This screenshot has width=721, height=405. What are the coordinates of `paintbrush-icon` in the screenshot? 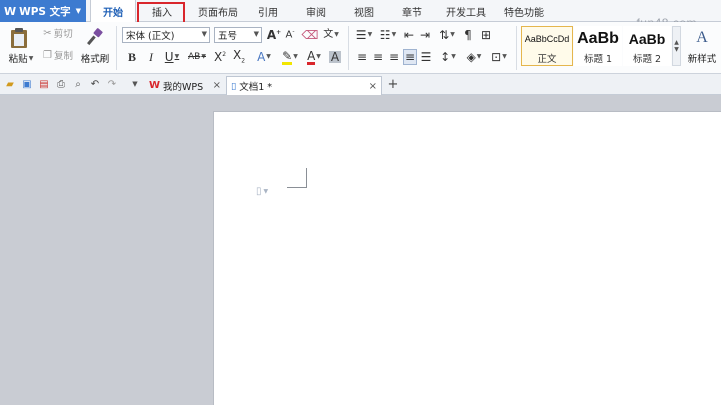 It's located at (95, 37).